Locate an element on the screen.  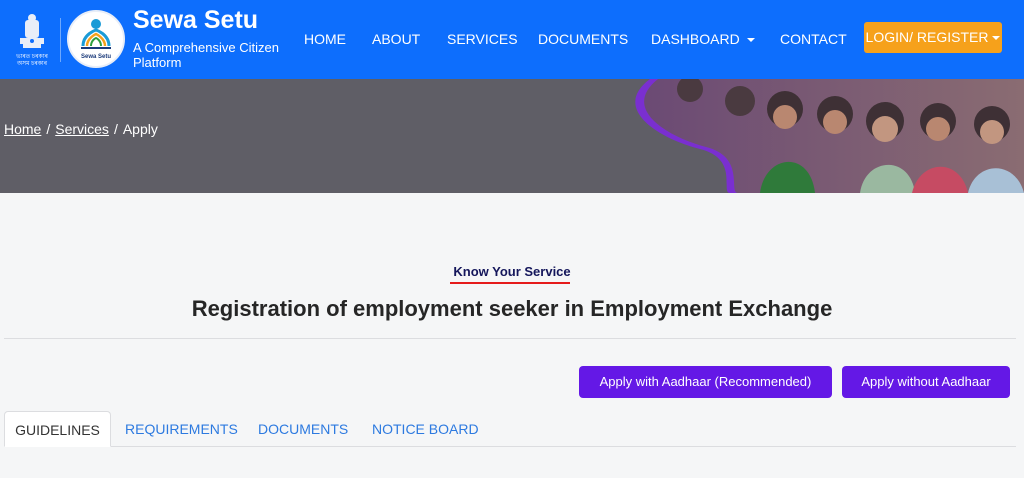
breadcrumb-home: Home is located at coordinates (22, 129).